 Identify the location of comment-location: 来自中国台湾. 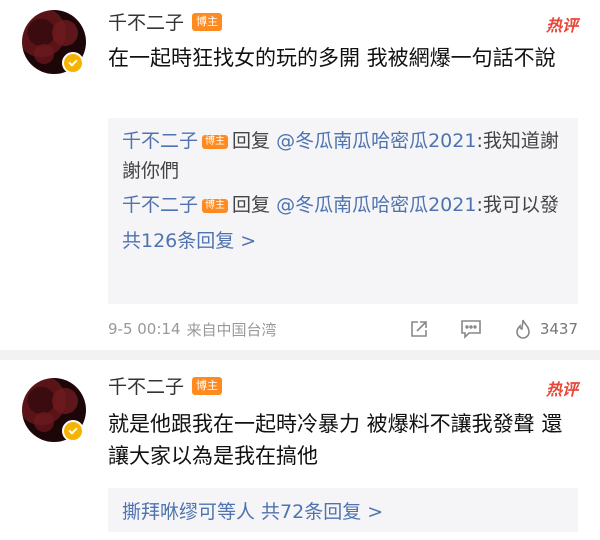
(231, 329).